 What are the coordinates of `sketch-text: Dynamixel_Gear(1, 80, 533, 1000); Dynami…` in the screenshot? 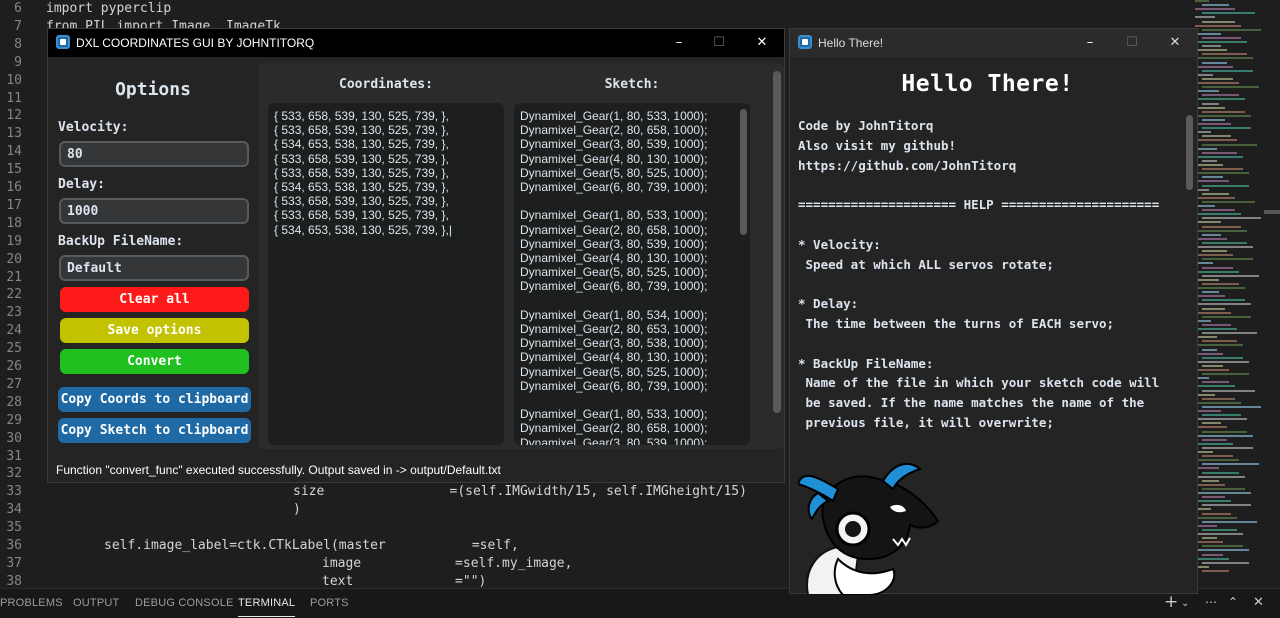 It's located at (614, 277).